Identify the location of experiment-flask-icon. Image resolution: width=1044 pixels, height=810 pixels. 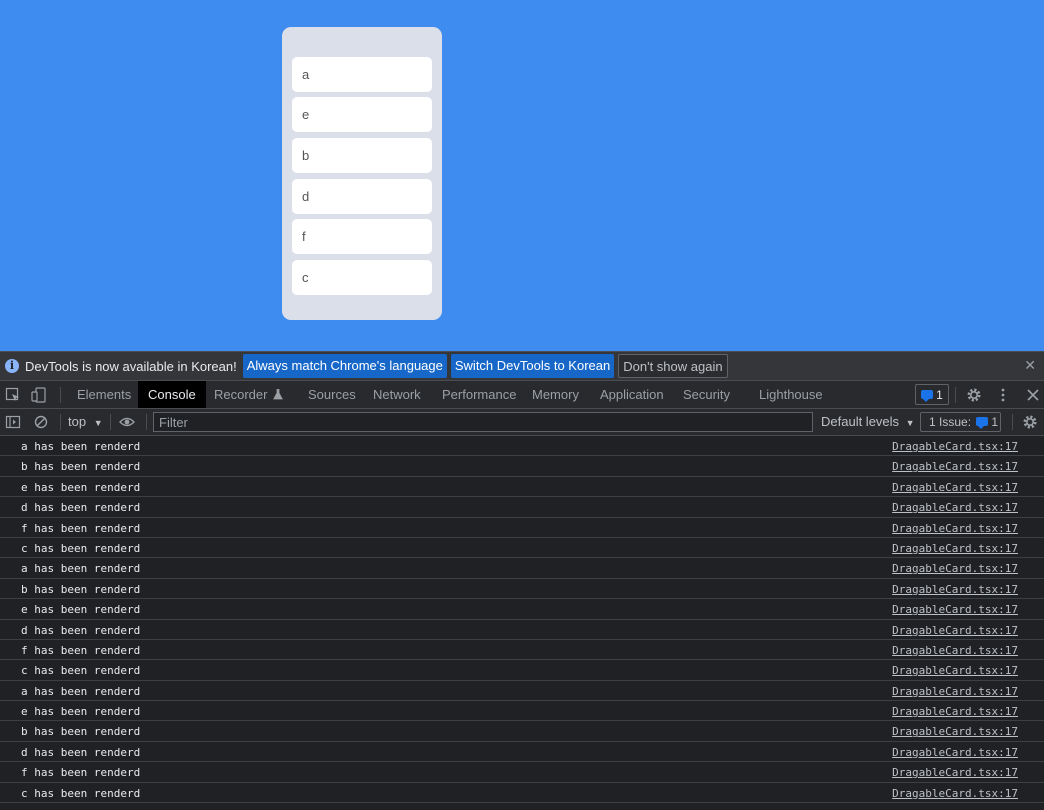
(278, 394).